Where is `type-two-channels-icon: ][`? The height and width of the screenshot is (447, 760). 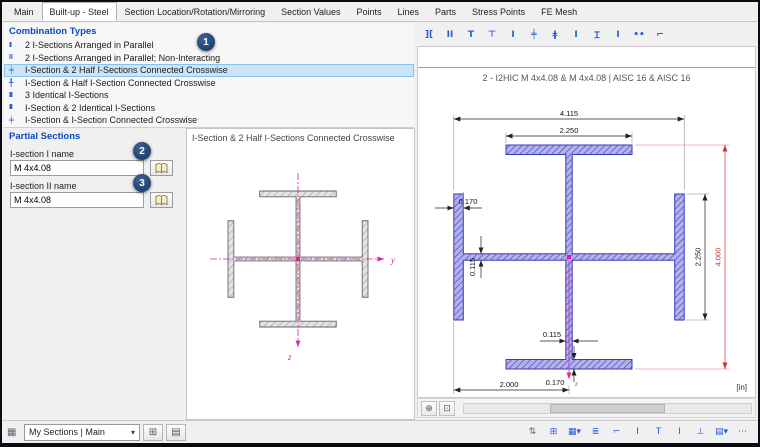
type-two-channels-icon: ][ is located at coordinates (429, 34).